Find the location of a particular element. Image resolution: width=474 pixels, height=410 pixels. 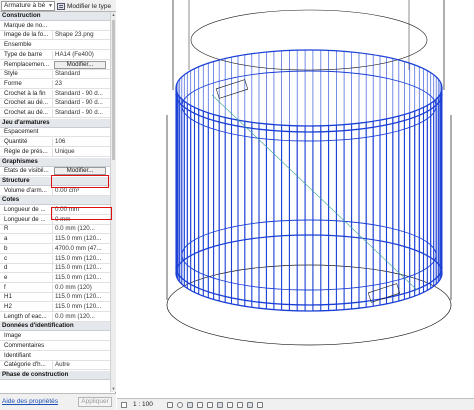

property-row: Forme 23 is located at coordinates (55, 84).